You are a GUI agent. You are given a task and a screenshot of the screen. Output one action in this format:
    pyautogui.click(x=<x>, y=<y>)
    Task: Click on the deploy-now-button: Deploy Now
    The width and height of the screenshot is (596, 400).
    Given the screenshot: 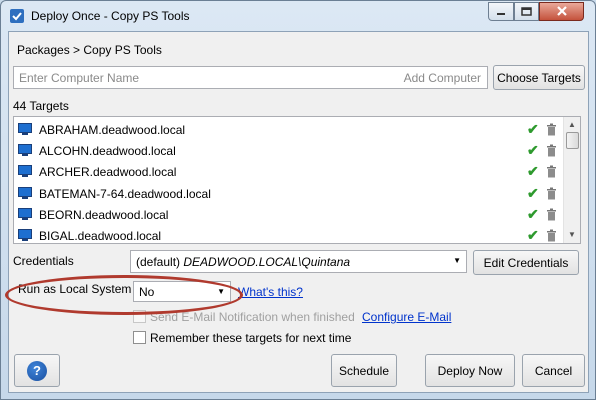 What is the action you would take?
    pyautogui.click(x=470, y=370)
    